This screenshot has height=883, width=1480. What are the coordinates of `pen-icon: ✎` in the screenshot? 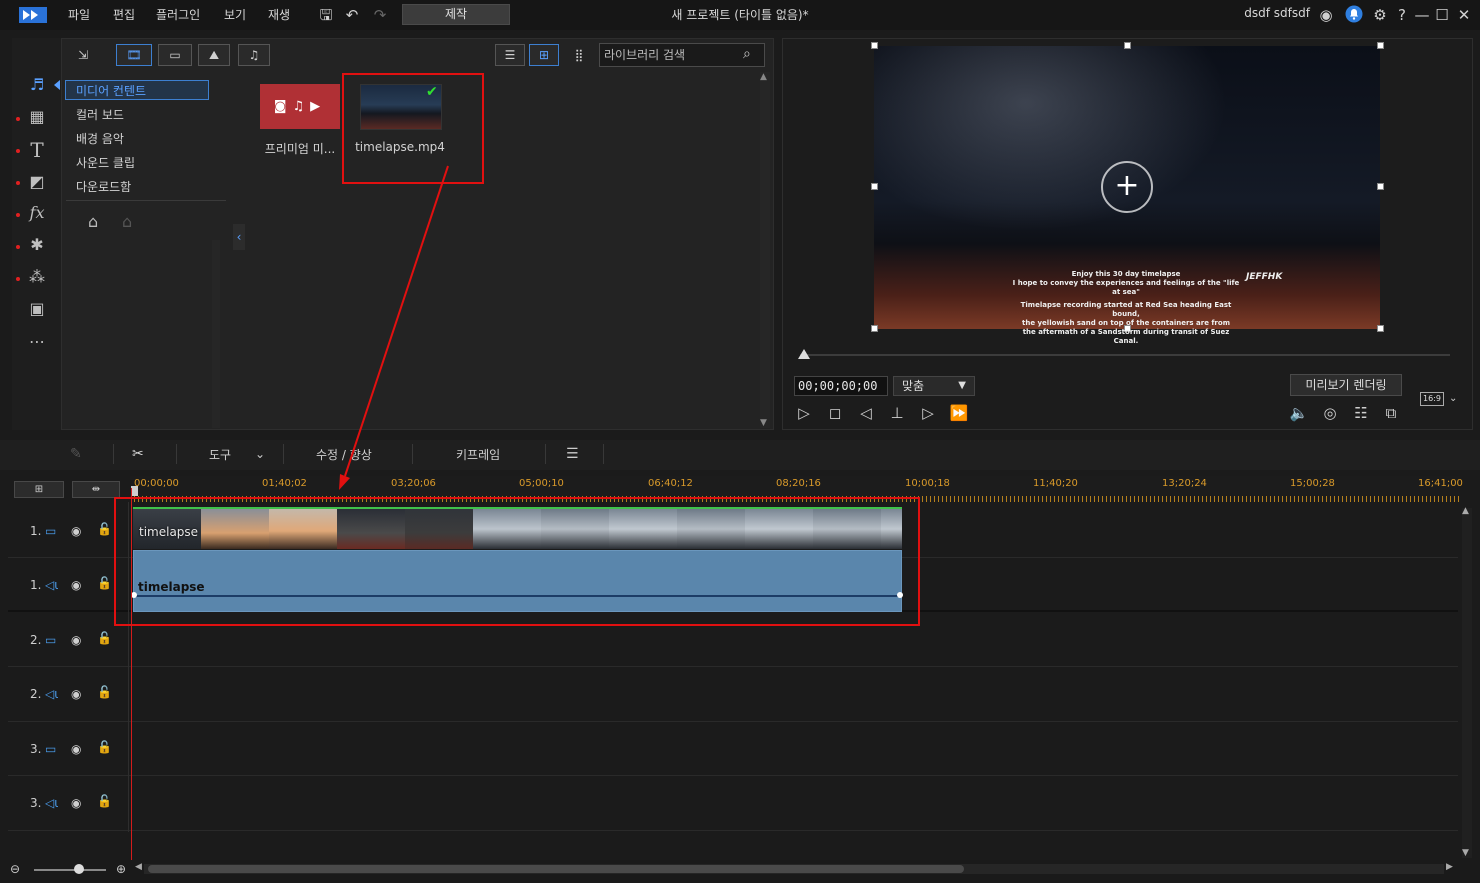 It's located at (76, 454).